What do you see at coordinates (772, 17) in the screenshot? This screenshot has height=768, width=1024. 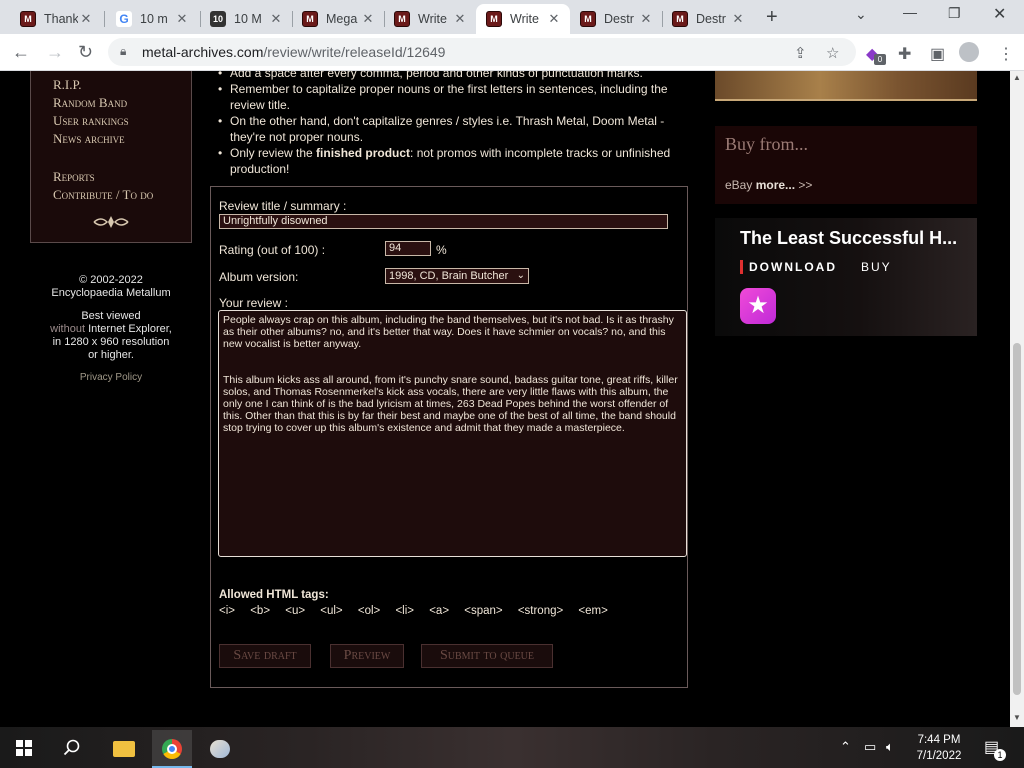 I see `new-tab-icon: +` at bounding box center [772, 17].